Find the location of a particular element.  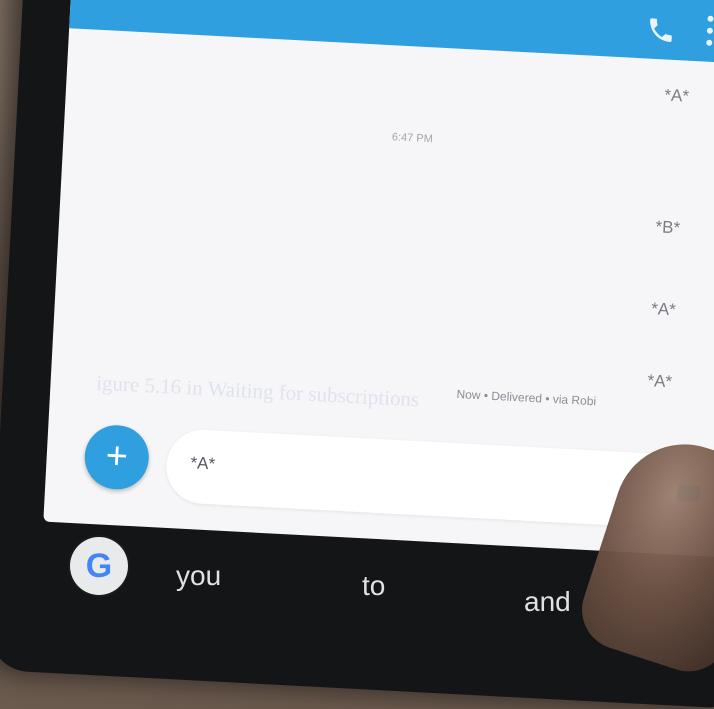

plus-icon: + is located at coordinates (117, 457).